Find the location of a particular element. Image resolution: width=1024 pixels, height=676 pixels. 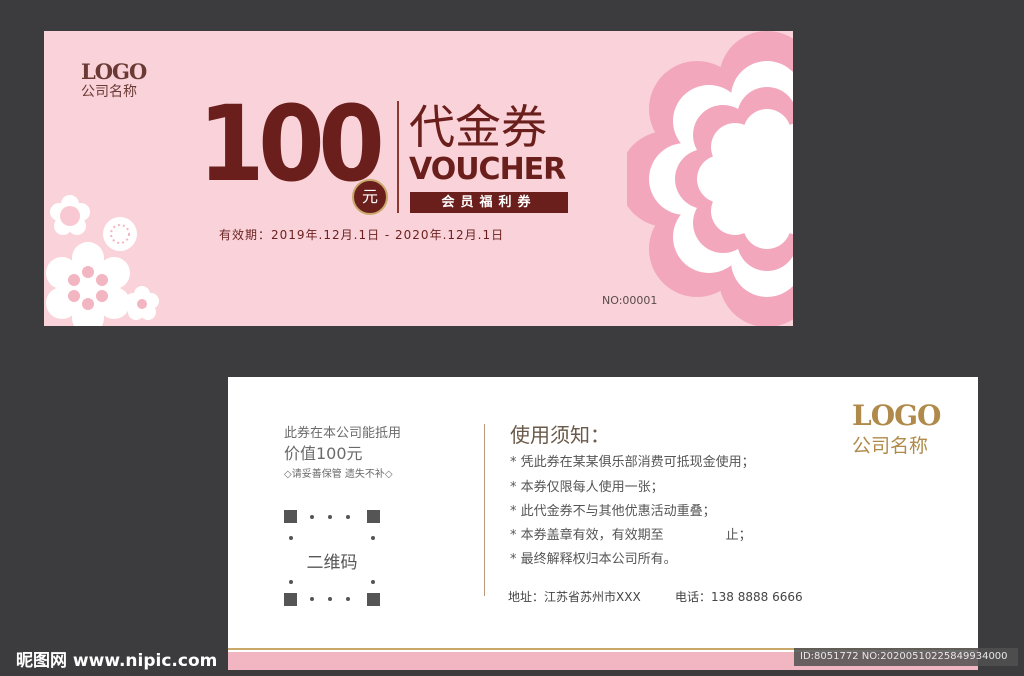

company-logo: LOGO is located at coordinates (896, 415).